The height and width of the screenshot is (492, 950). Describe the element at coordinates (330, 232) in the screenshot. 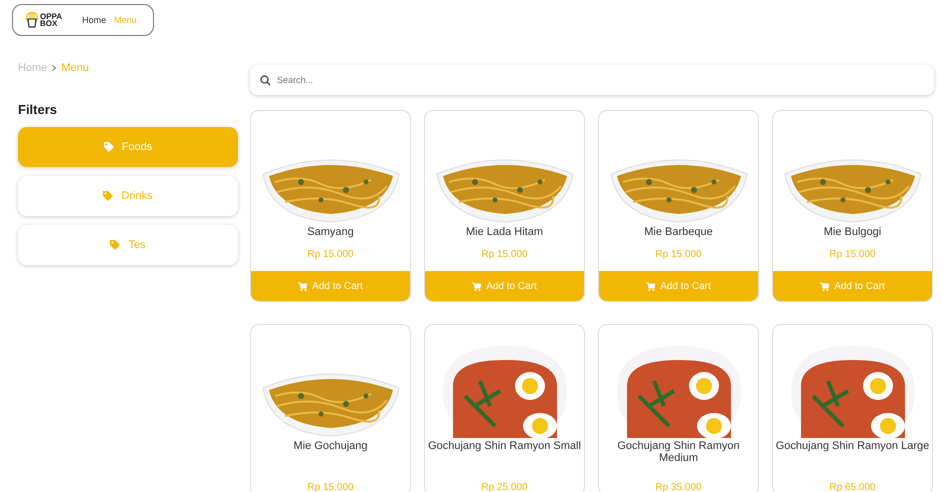

I see `product-name: Samyang` at that location.